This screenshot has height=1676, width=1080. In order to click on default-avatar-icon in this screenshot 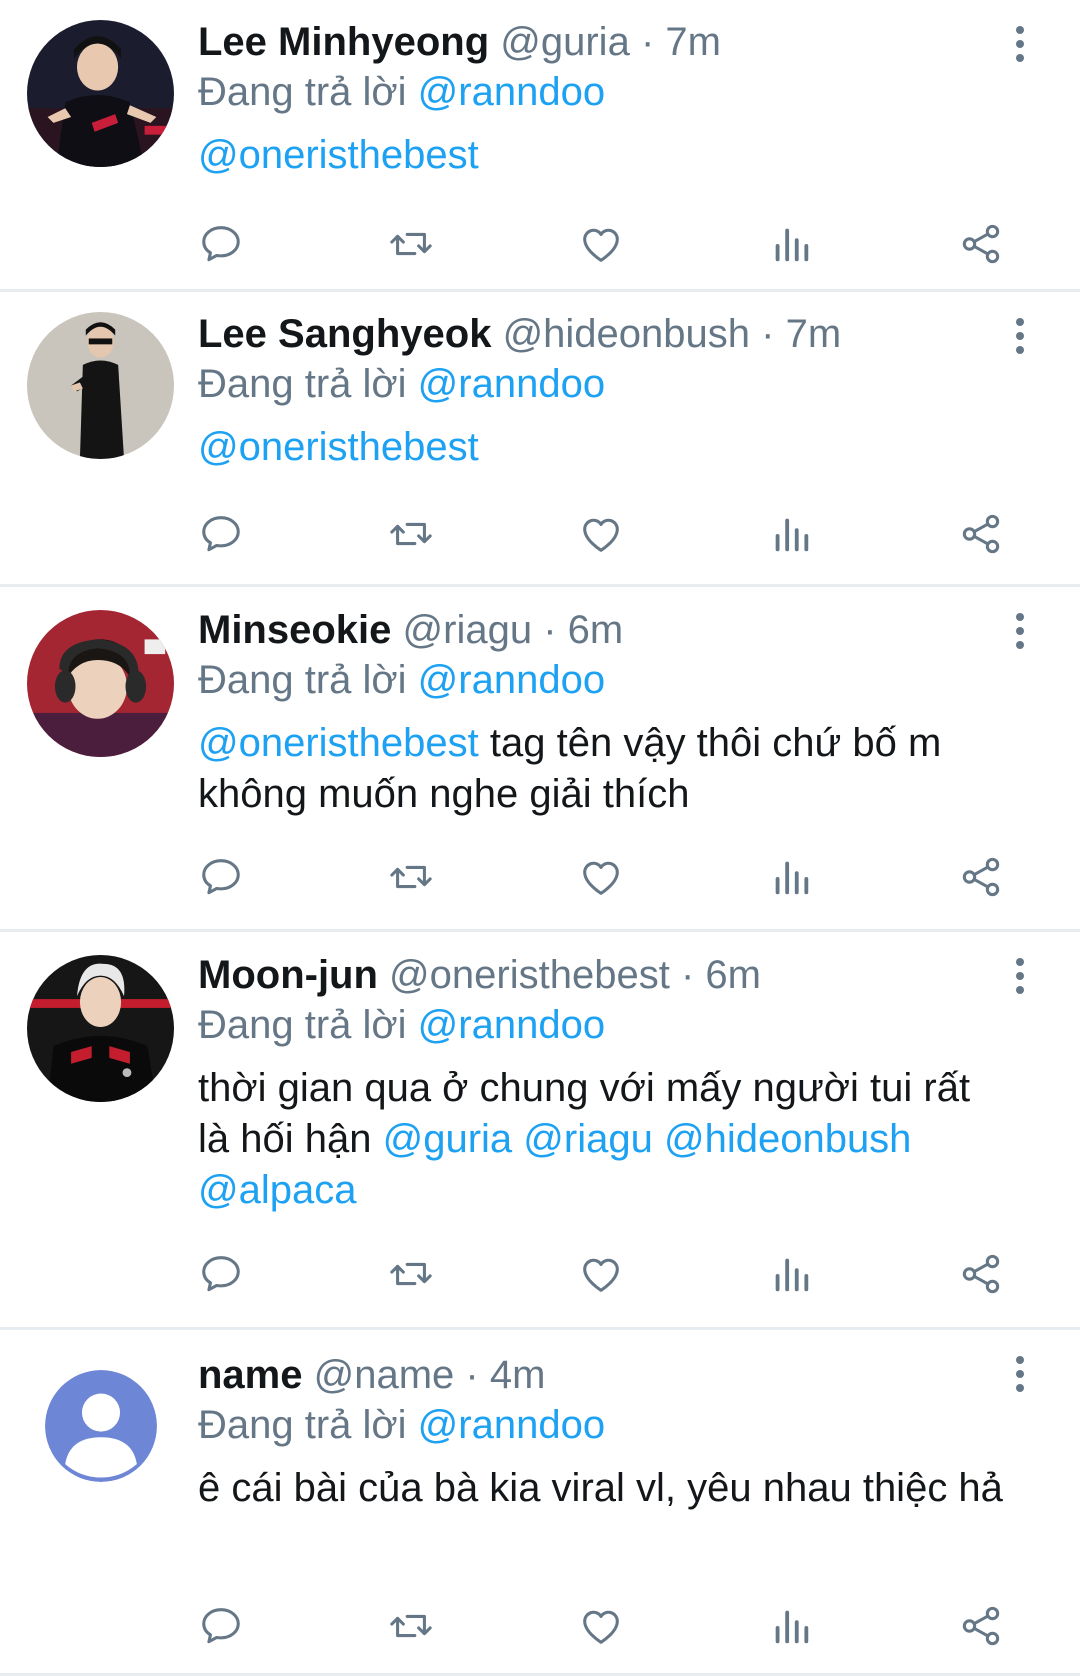, I will do `click(101, 1426)`.